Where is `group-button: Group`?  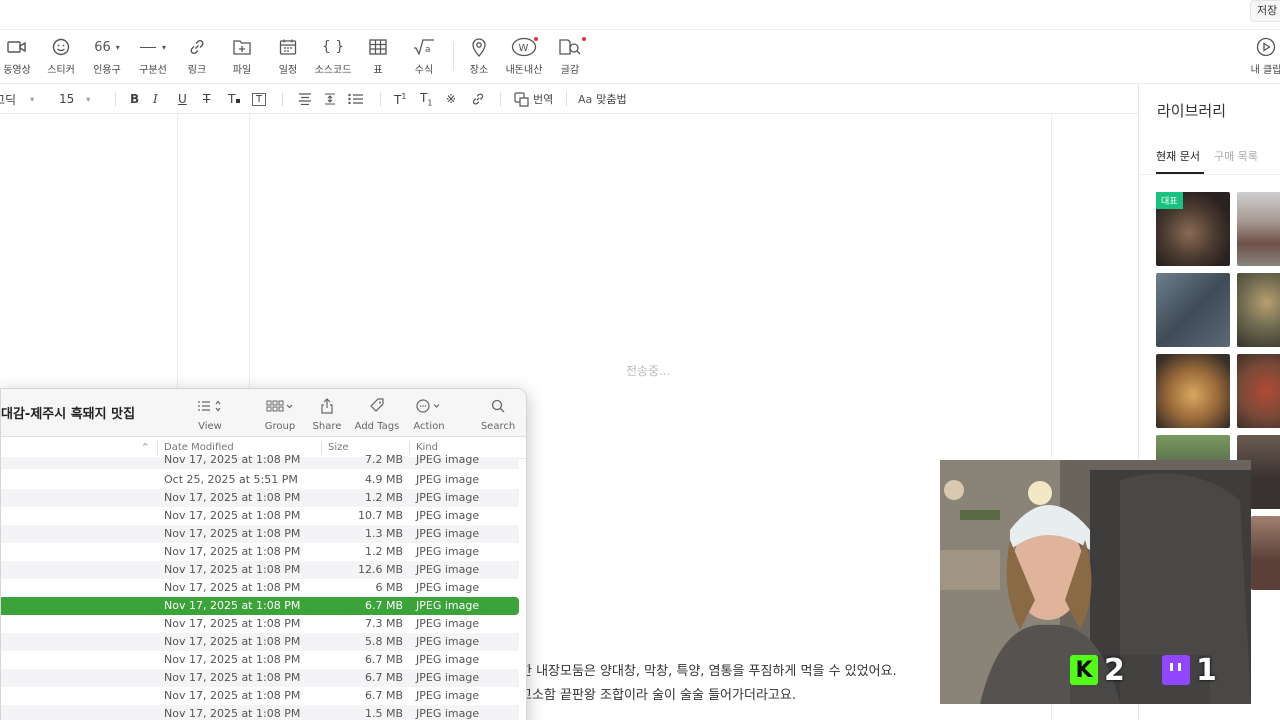 group-button: Group is located at coordinates (280, 414).